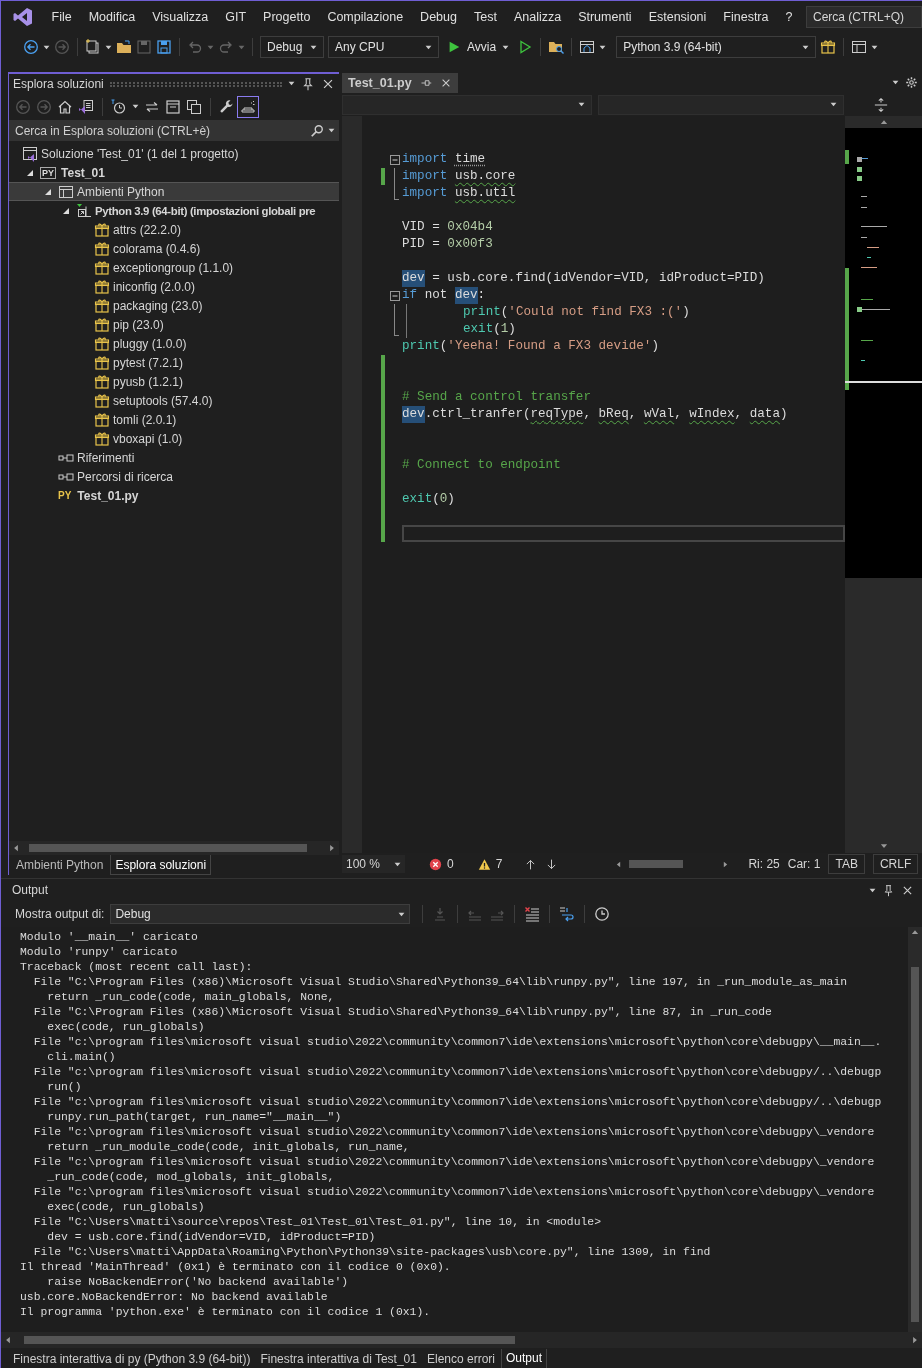  Describe the element at coordinates (248, 106) in the screenshot. I see `preview-icon` at that location.